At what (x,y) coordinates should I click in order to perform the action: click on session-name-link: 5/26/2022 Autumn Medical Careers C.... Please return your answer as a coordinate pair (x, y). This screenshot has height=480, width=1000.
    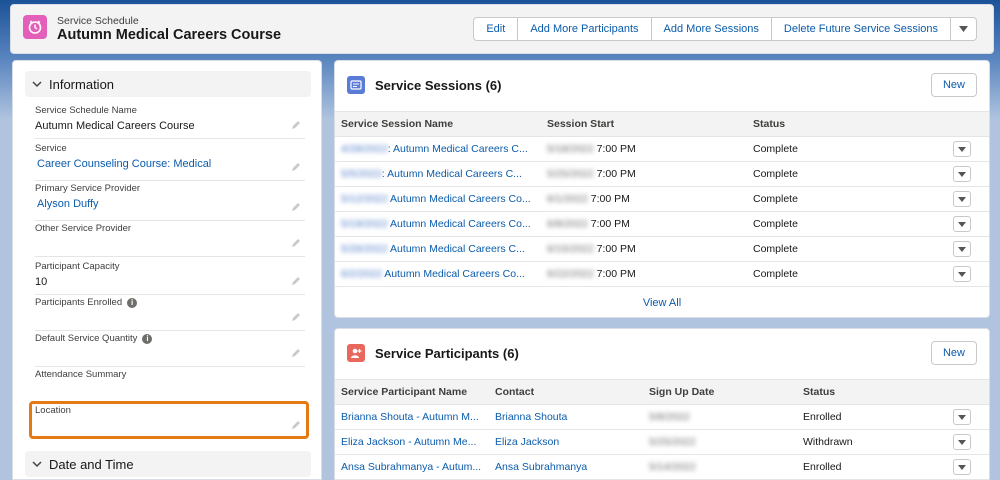
    Looking at the image, I should click on (438, 249).